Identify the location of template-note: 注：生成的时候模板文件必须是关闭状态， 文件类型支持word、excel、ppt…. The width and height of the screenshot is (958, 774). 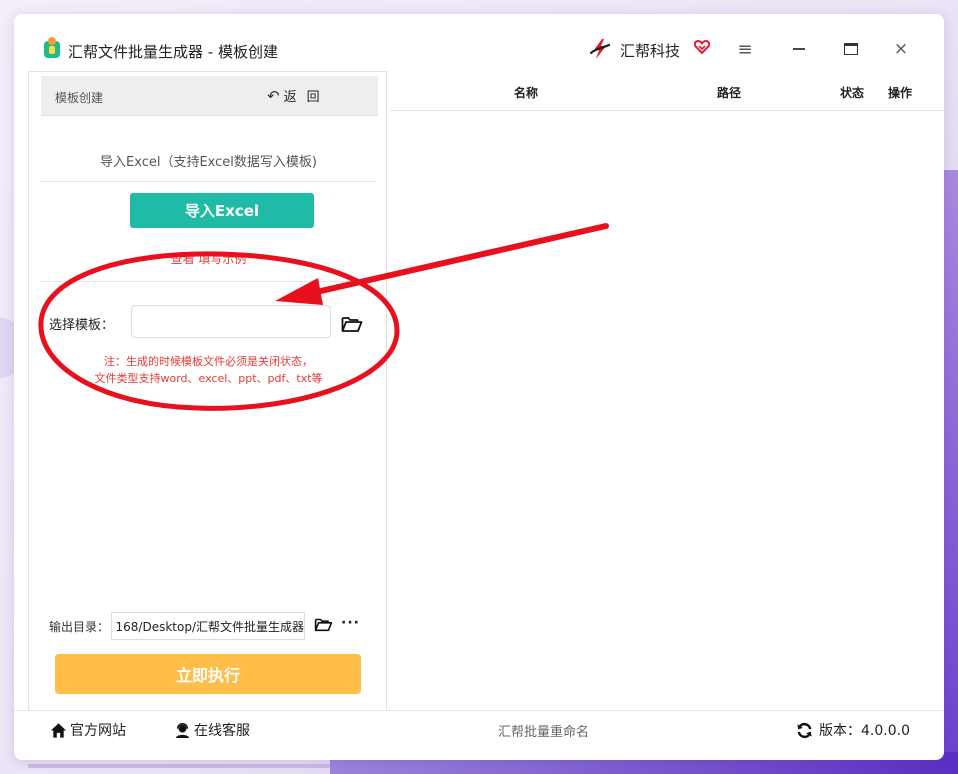
(208, 370).